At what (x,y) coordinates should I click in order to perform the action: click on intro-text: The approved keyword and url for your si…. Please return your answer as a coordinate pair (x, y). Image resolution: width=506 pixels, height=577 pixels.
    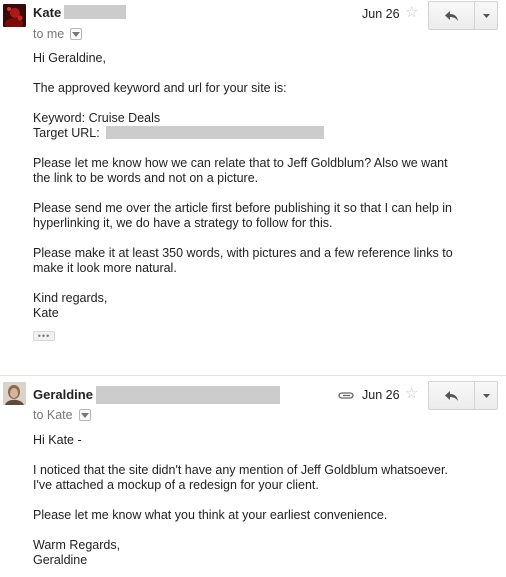
    Looking at the image, I should click on (160, 88).